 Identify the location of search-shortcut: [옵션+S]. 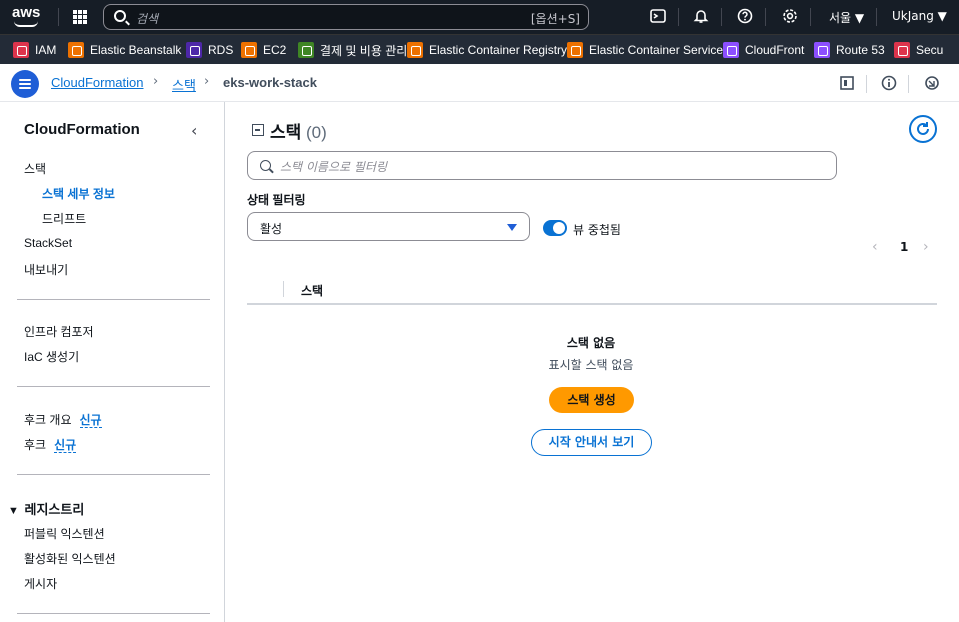
(555, 19).